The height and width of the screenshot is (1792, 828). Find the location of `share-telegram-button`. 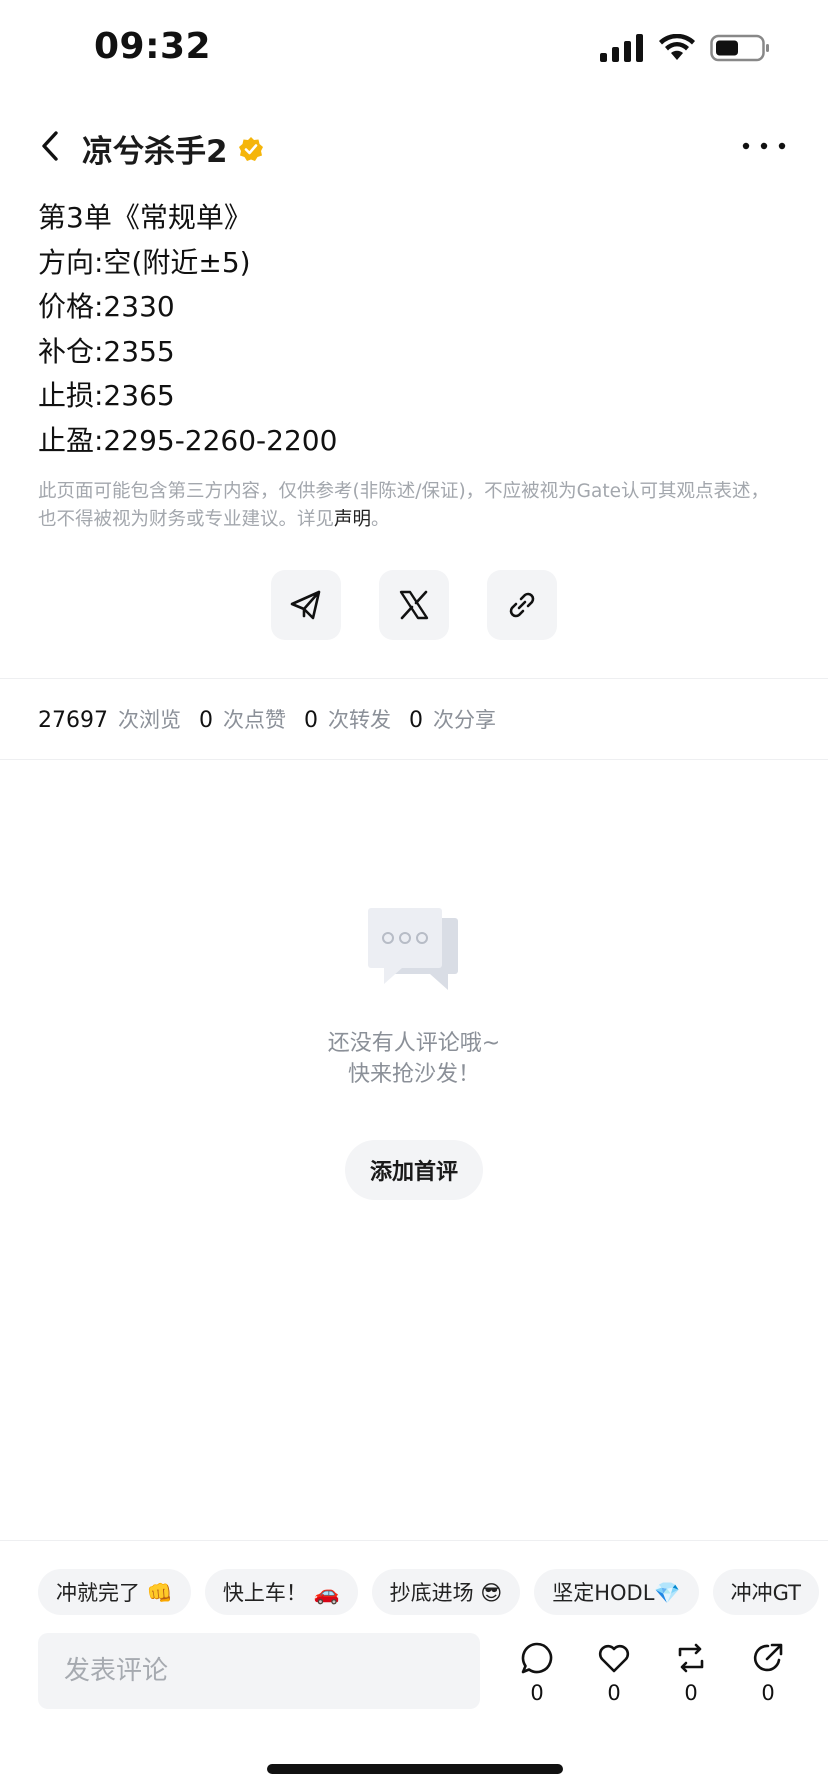

share-telegram-button is located at coordinates (306, 605).